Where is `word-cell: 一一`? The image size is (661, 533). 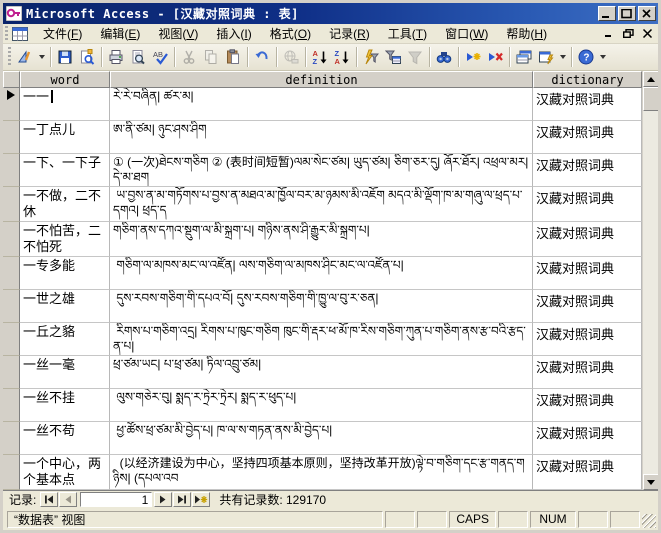 word-cell: 一一 is located at coordinates (65, 104).